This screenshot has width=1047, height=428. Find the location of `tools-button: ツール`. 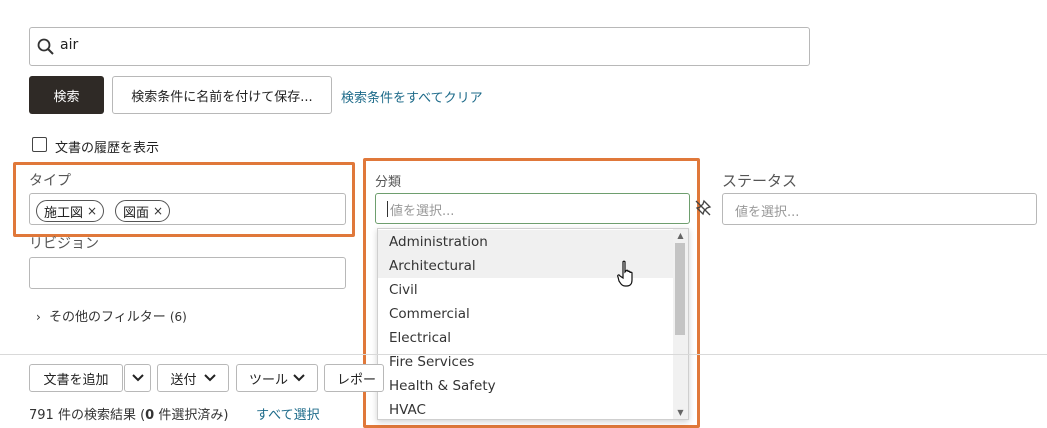

tools-button: ツール is located at coordinates (277, 378).